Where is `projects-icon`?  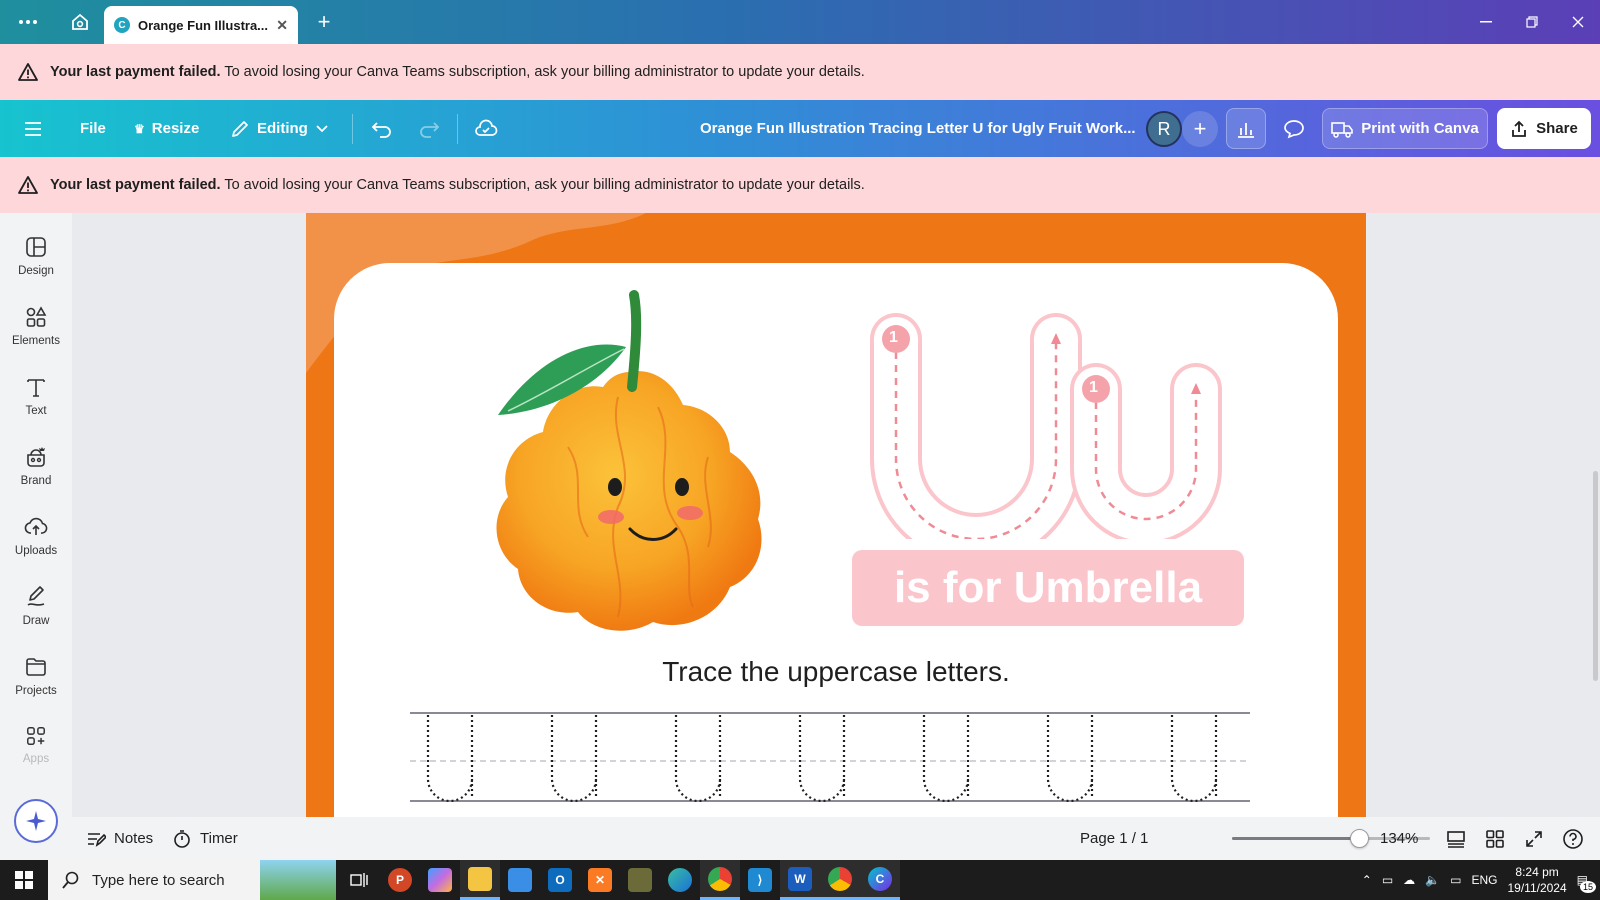 projects-icon is located at coordinates (36, 667).